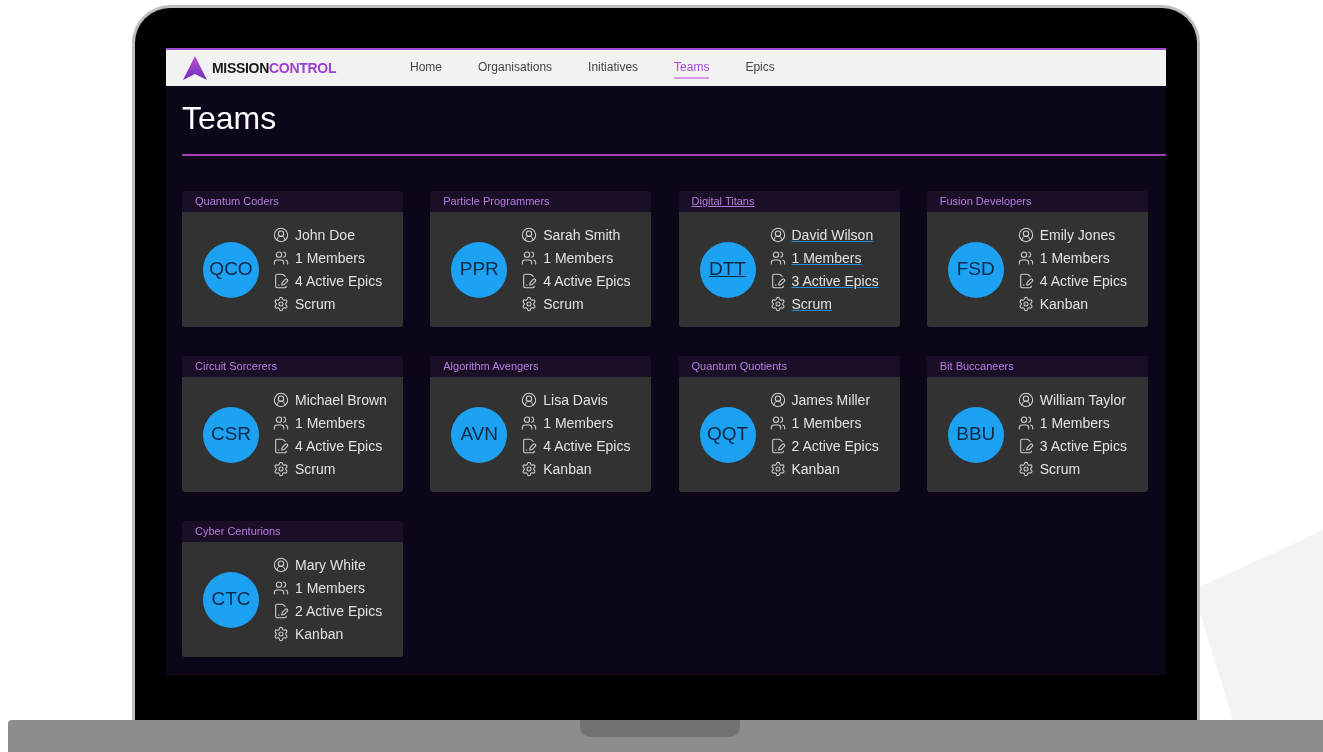 The height and width of the screenshot is (752, 1323). What do you see at coordinates (575, 400) in the screenshot?
I see `team-lead: Lisa Davis` at bounding box center [575, 400].